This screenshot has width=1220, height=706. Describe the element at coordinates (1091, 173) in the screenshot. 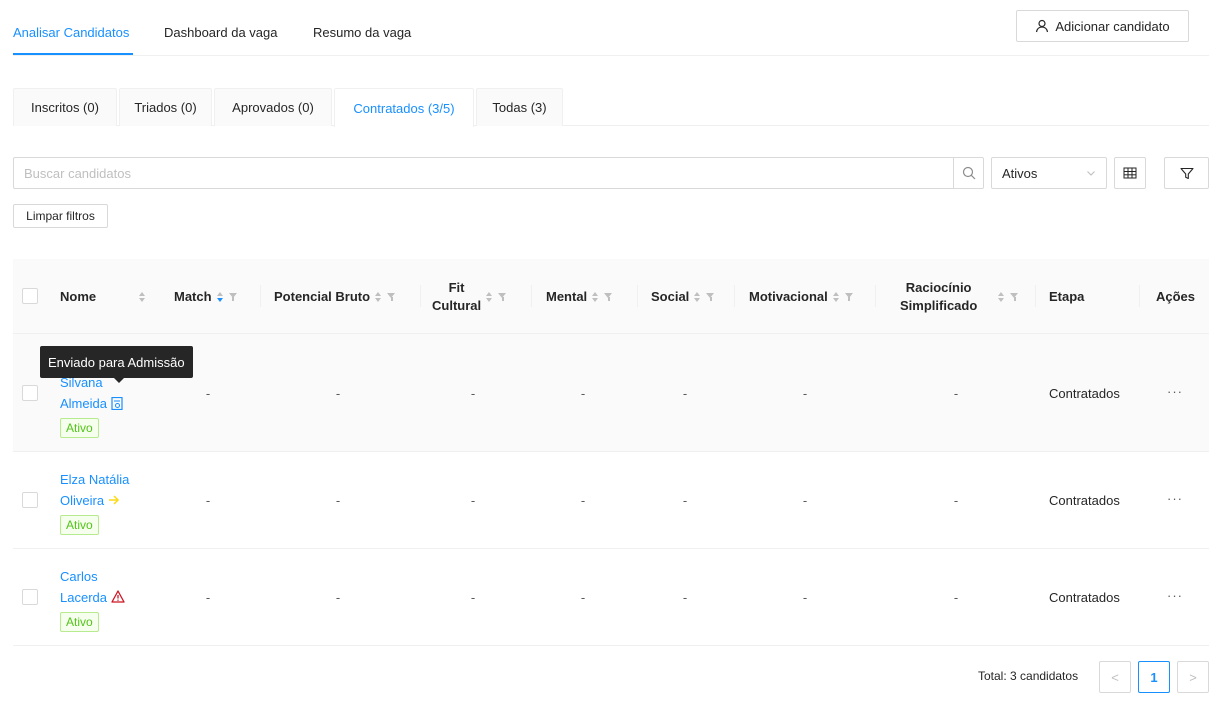

I see `chevron-down-icon` at that location.